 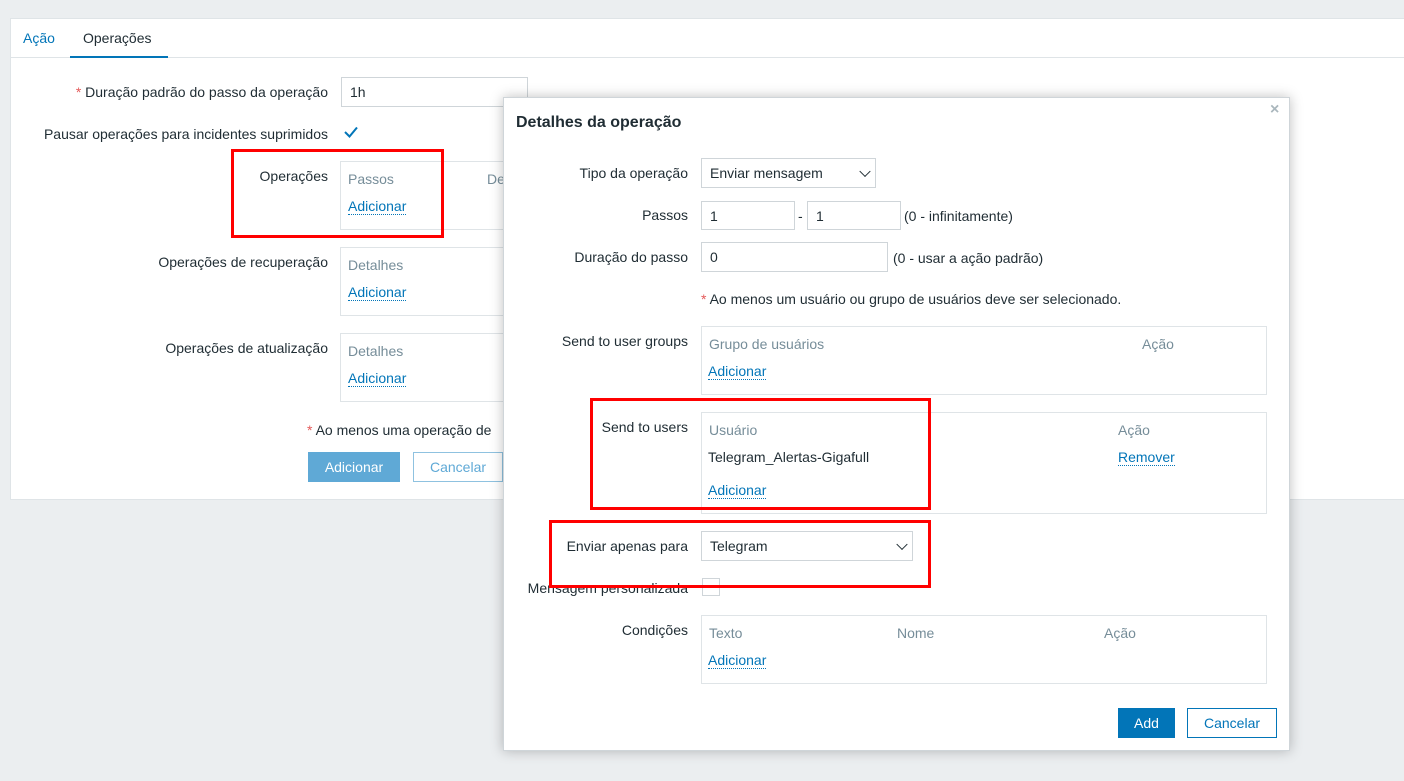 What do you see at coordinates (794, 257) in the screenshot?
I see `step-duration-input: 0` at bounding box center [794, 257].